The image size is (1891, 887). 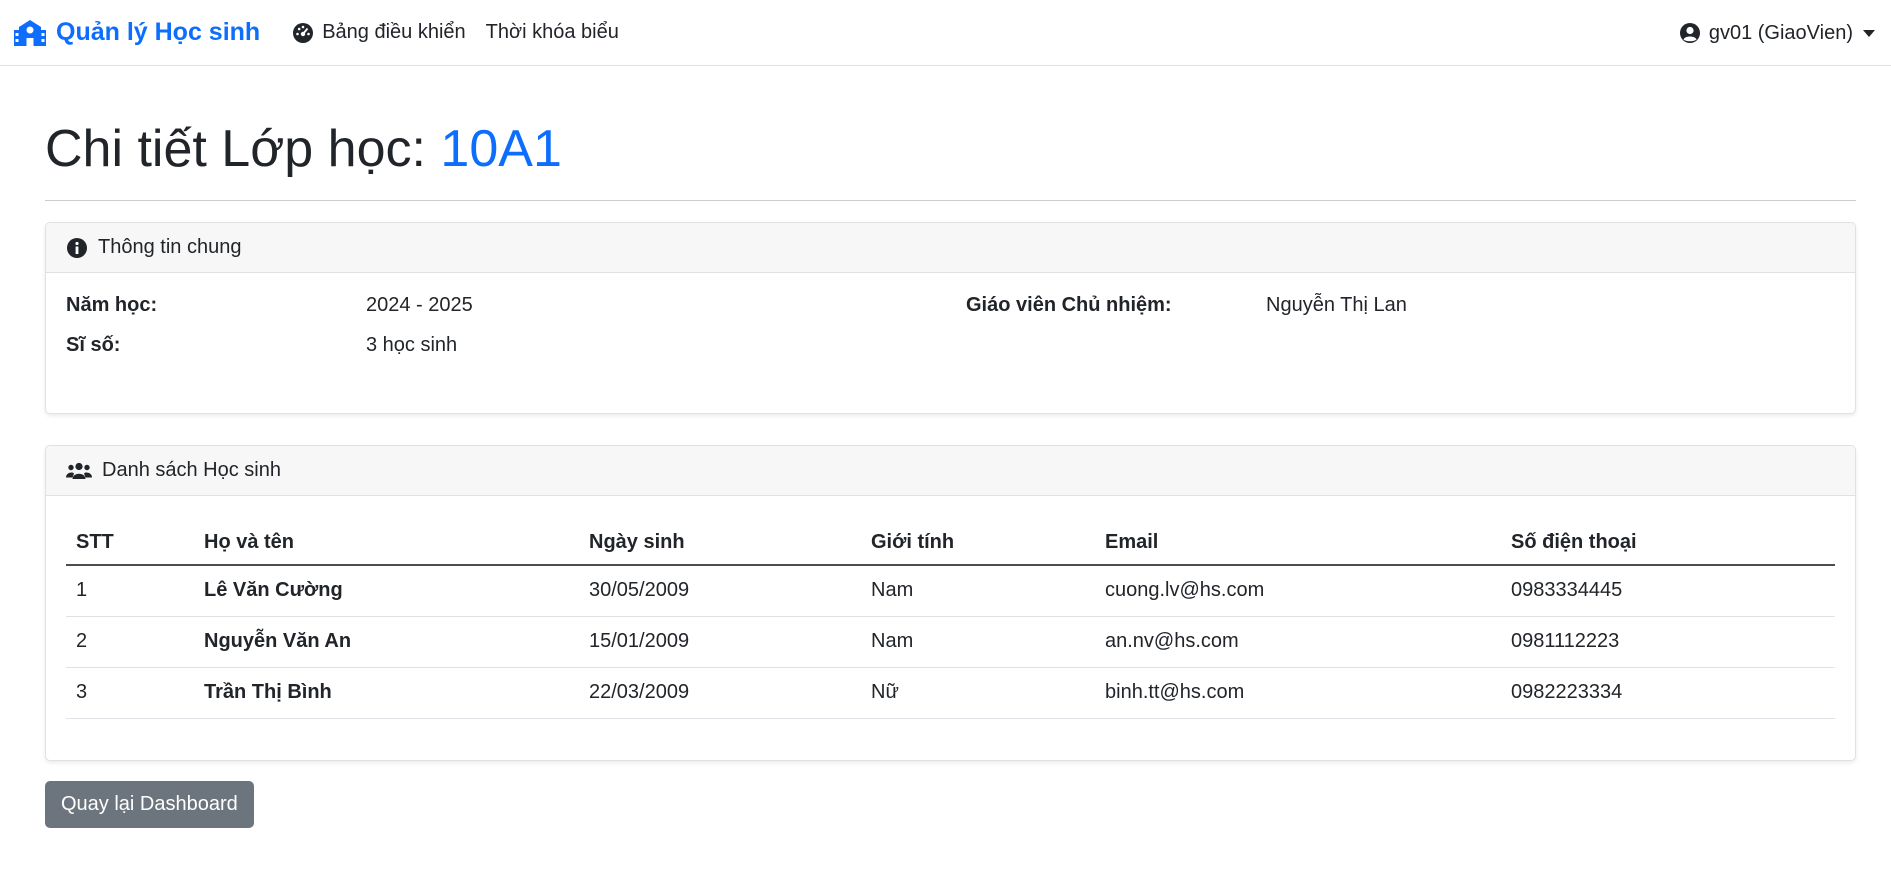 I want to click on cell-name: Trần Thị Bình, so click(x=386, y=693).